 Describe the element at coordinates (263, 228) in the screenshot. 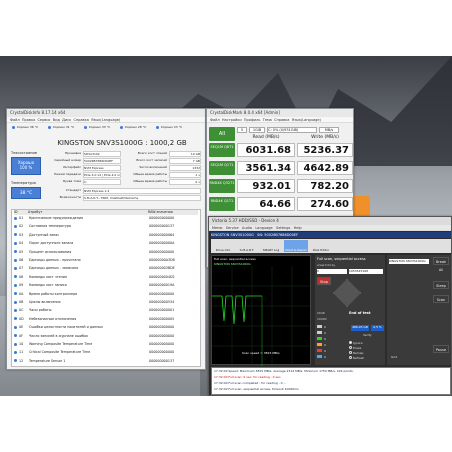

I see `menu-item: Language` at that location.